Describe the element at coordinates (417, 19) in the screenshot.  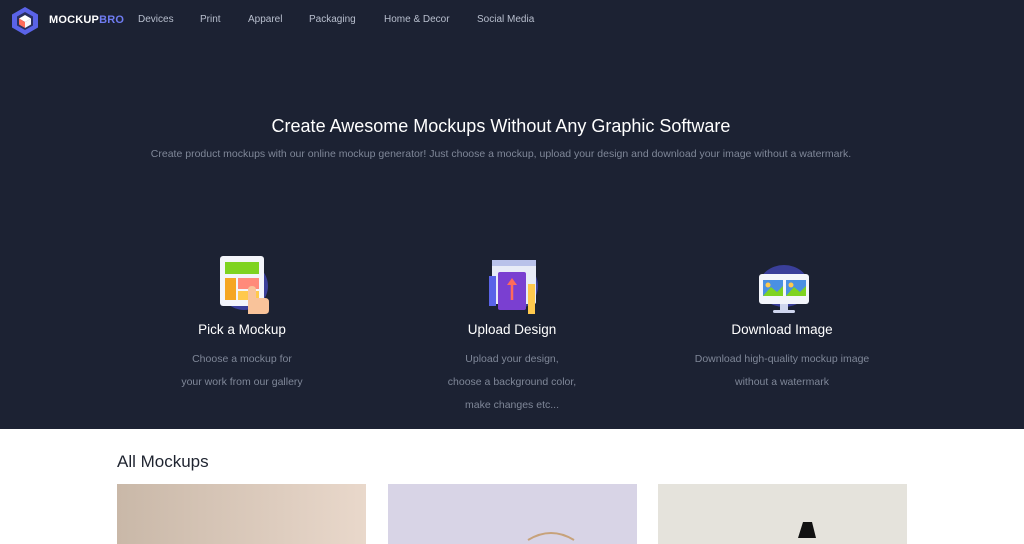
I see `nav-home-decor: Home & Decor` at that location.